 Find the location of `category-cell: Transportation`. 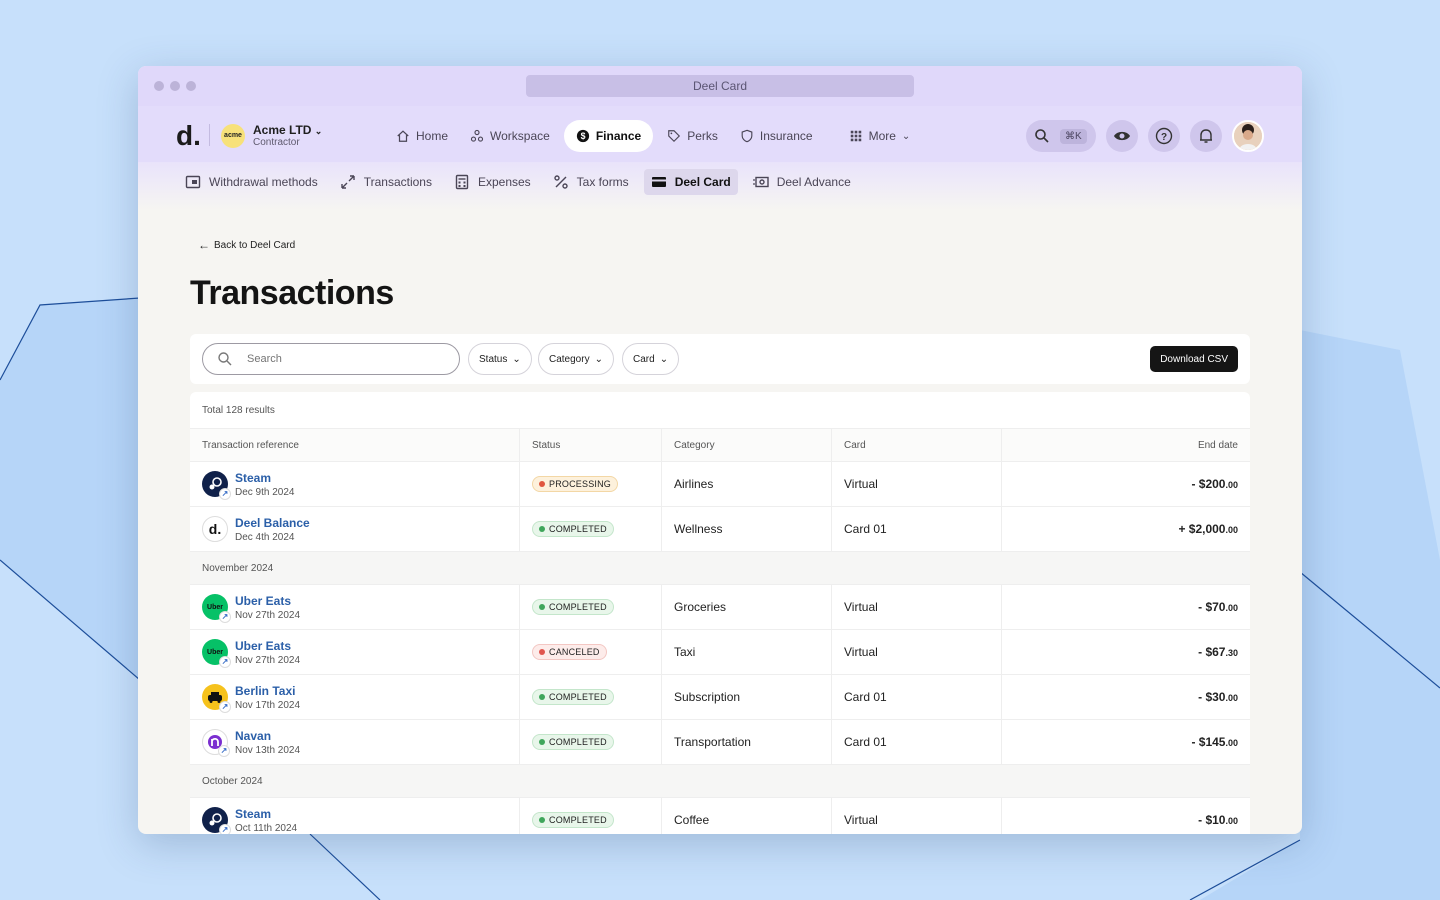

category-cell: Transportation is located at coordinates (747, 742).